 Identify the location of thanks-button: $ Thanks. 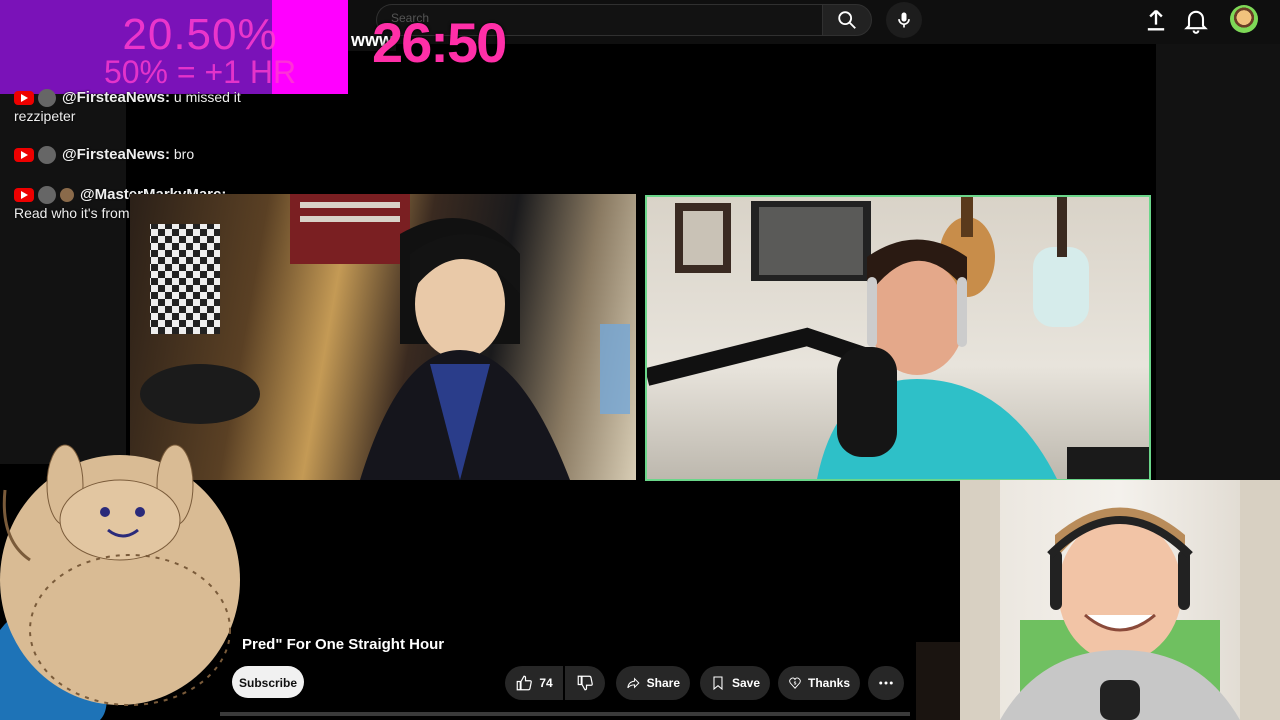
(819, 683).